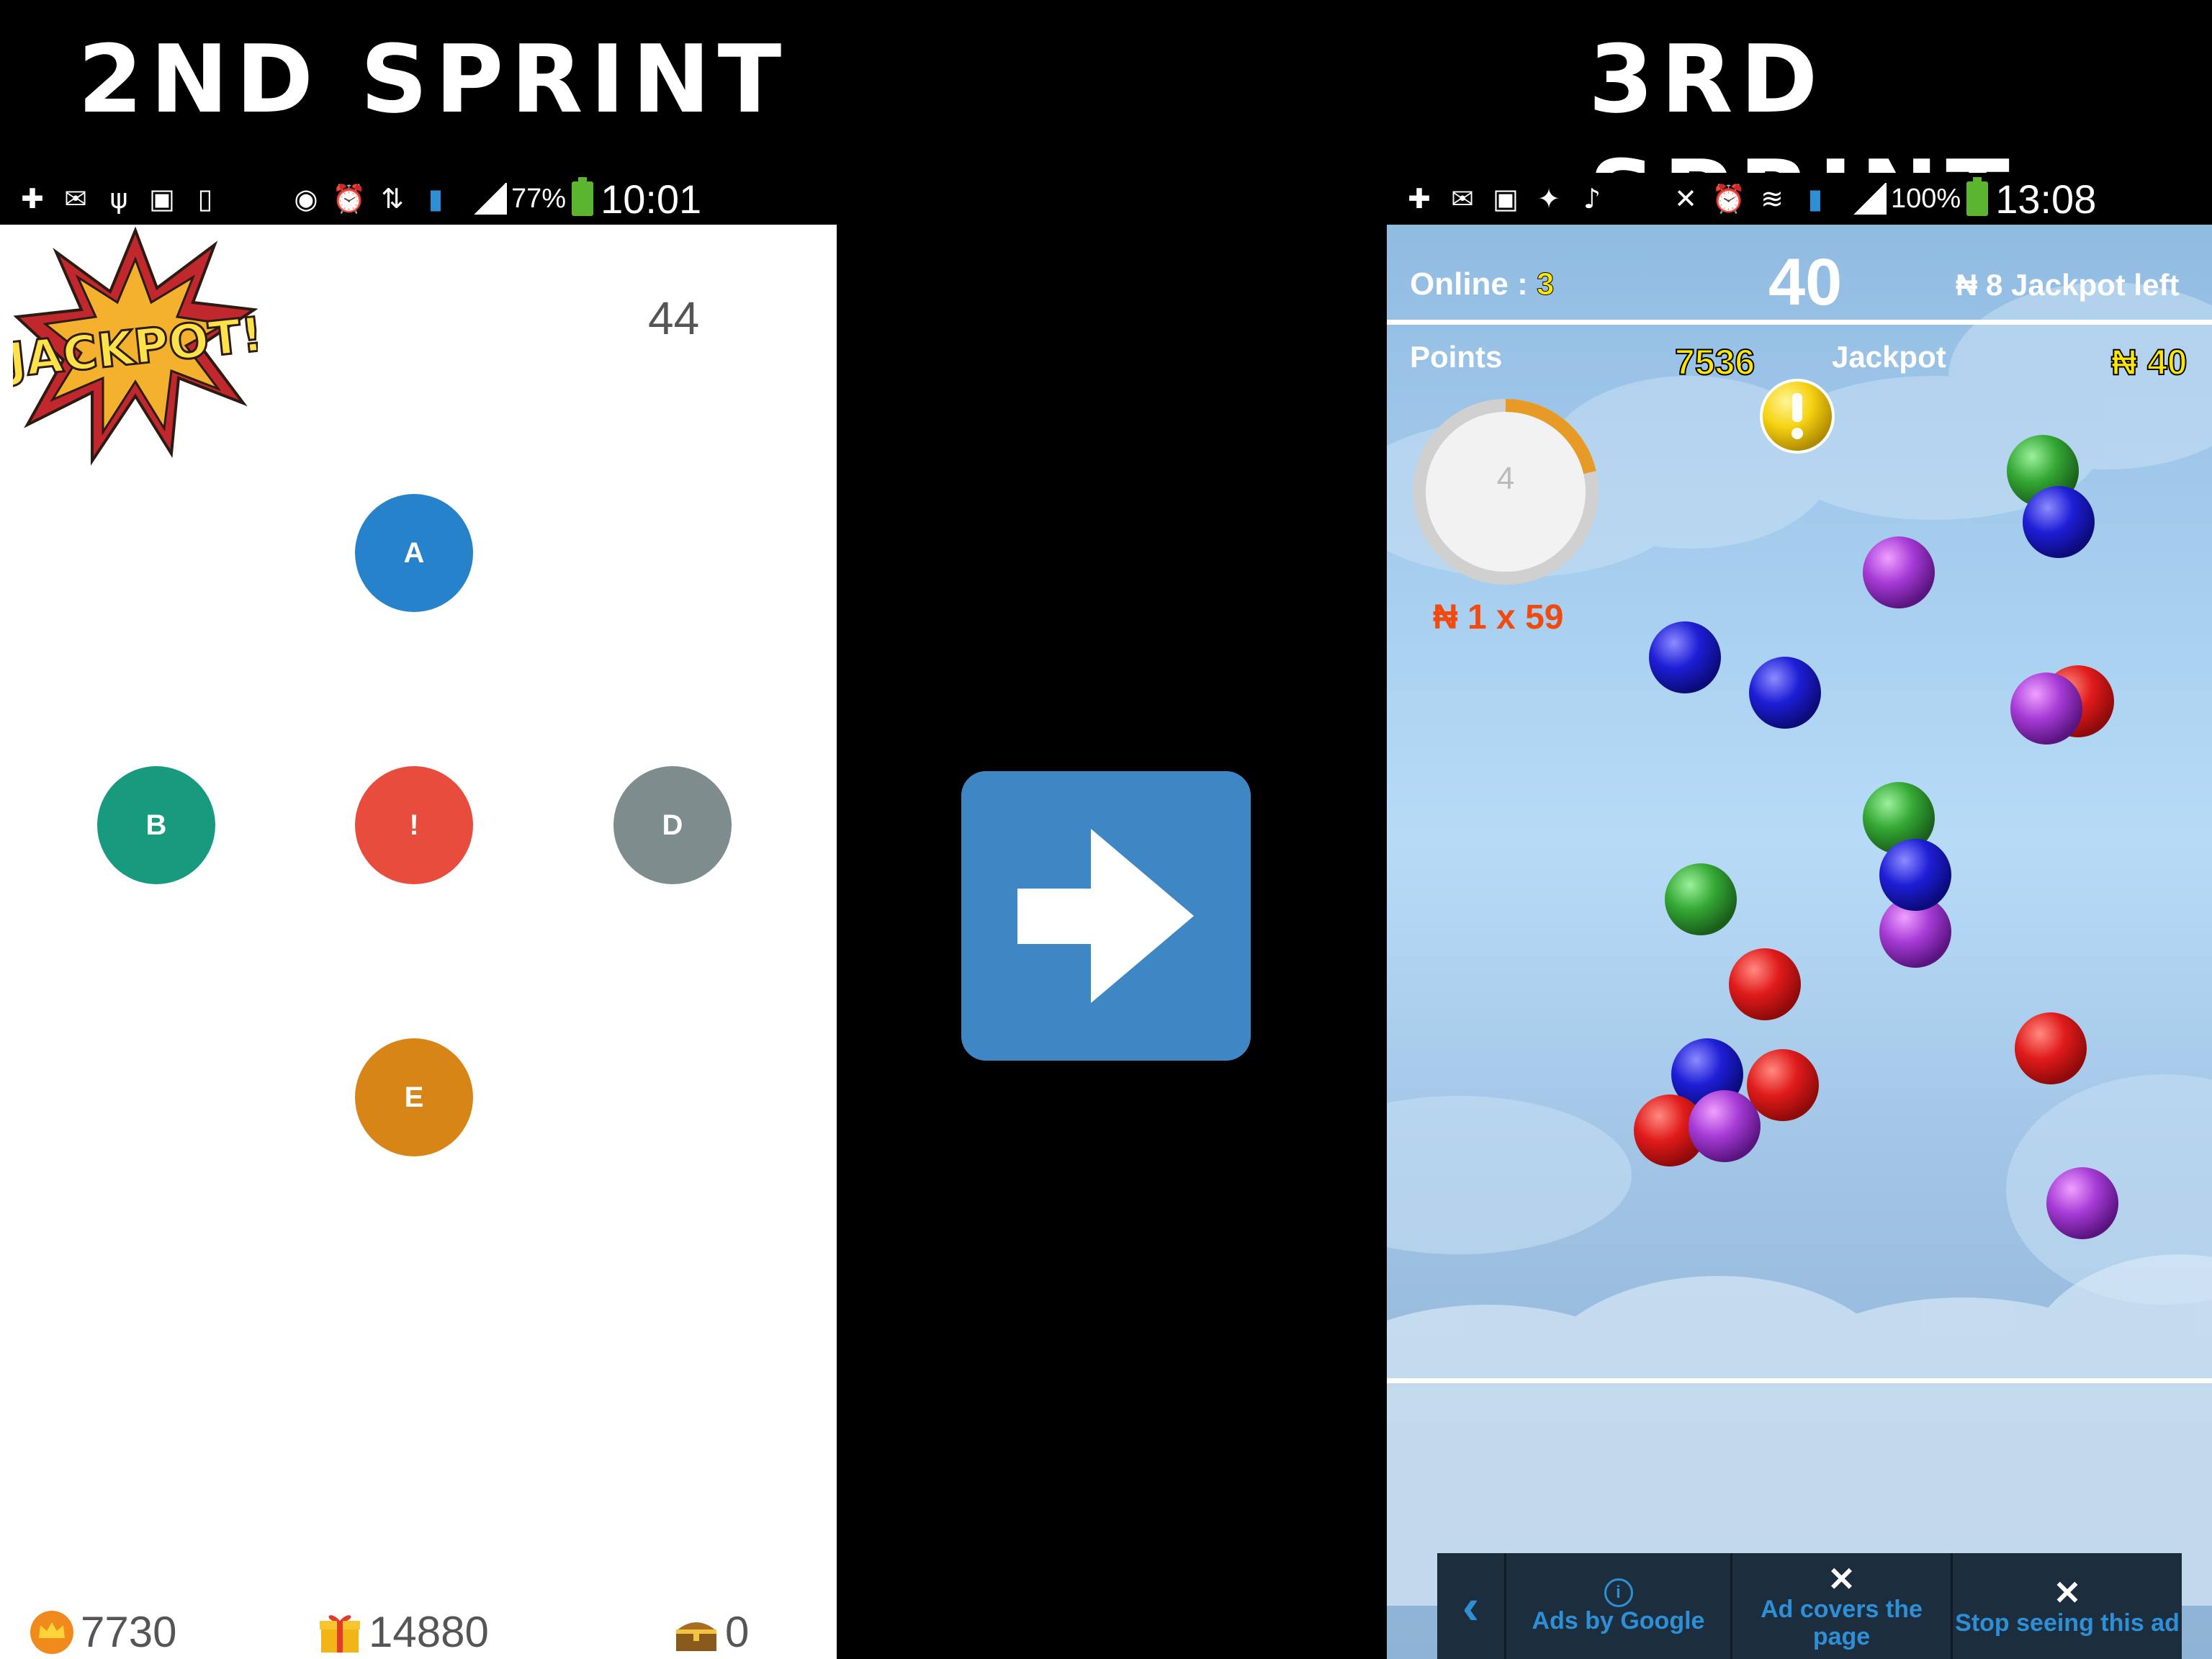  Describe the element at coordinates (429, 1632) in the screenshot. I see `gifts-value: 14880` at that location.